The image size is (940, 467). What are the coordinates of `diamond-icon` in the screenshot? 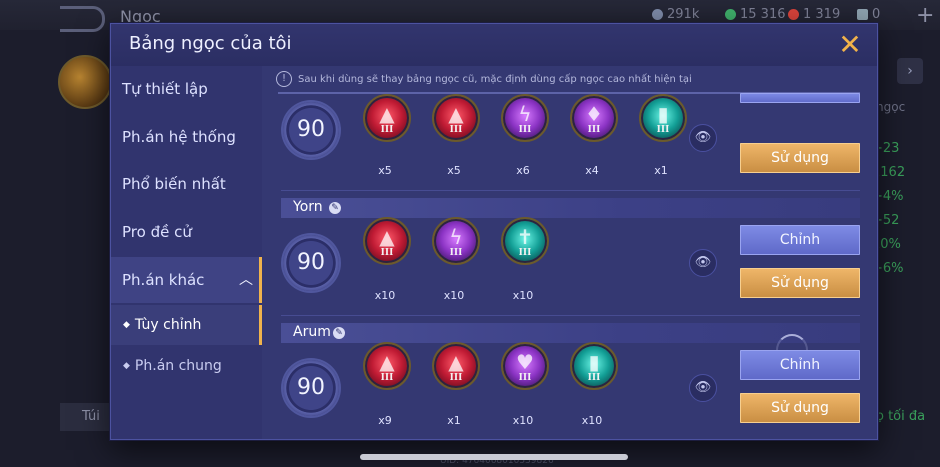 It's located at (730, 14).